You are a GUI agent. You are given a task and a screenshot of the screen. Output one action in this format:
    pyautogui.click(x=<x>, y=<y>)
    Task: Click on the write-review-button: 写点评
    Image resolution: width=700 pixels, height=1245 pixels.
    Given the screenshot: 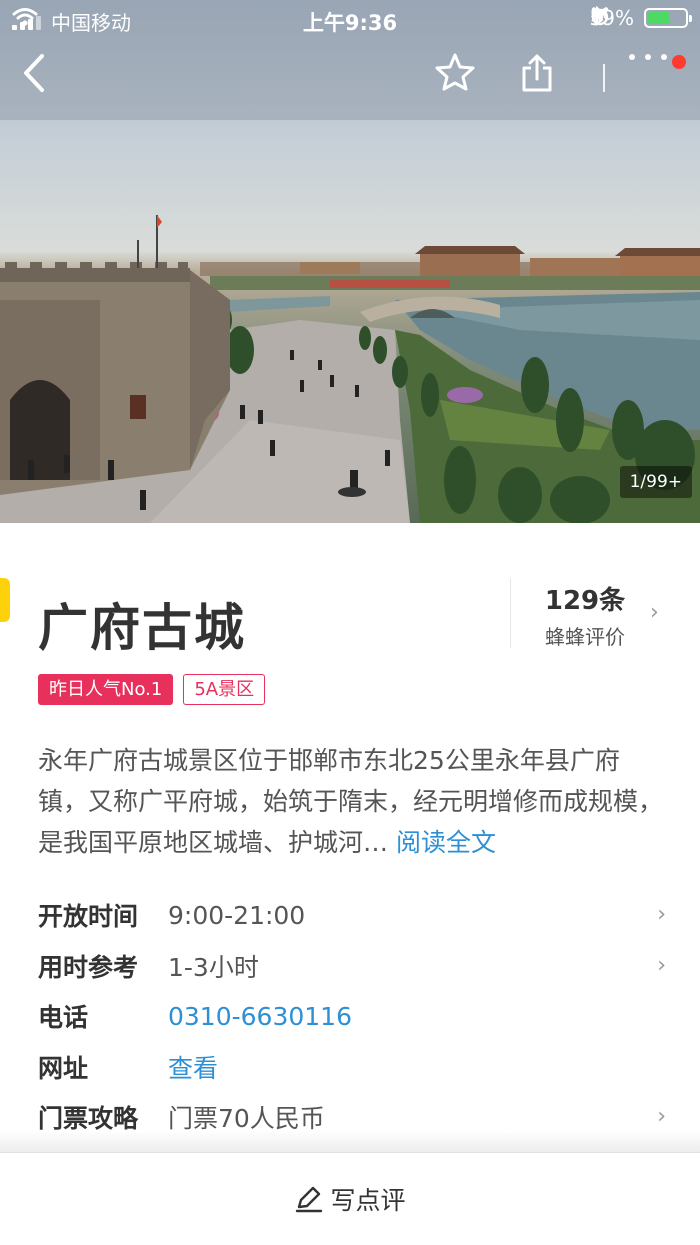 What is the action you would take?
    pyautogui.click(x=350, y=1198)
    